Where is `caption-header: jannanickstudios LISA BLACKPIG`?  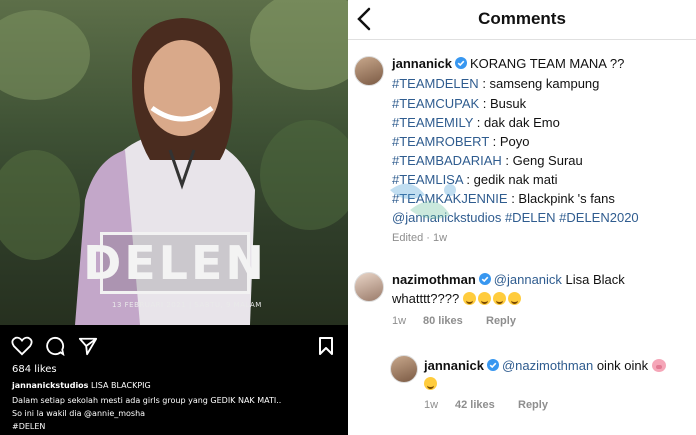
caption-header: jannanickstudios LISA BLACKPIG is located at coordinates (81, 385).